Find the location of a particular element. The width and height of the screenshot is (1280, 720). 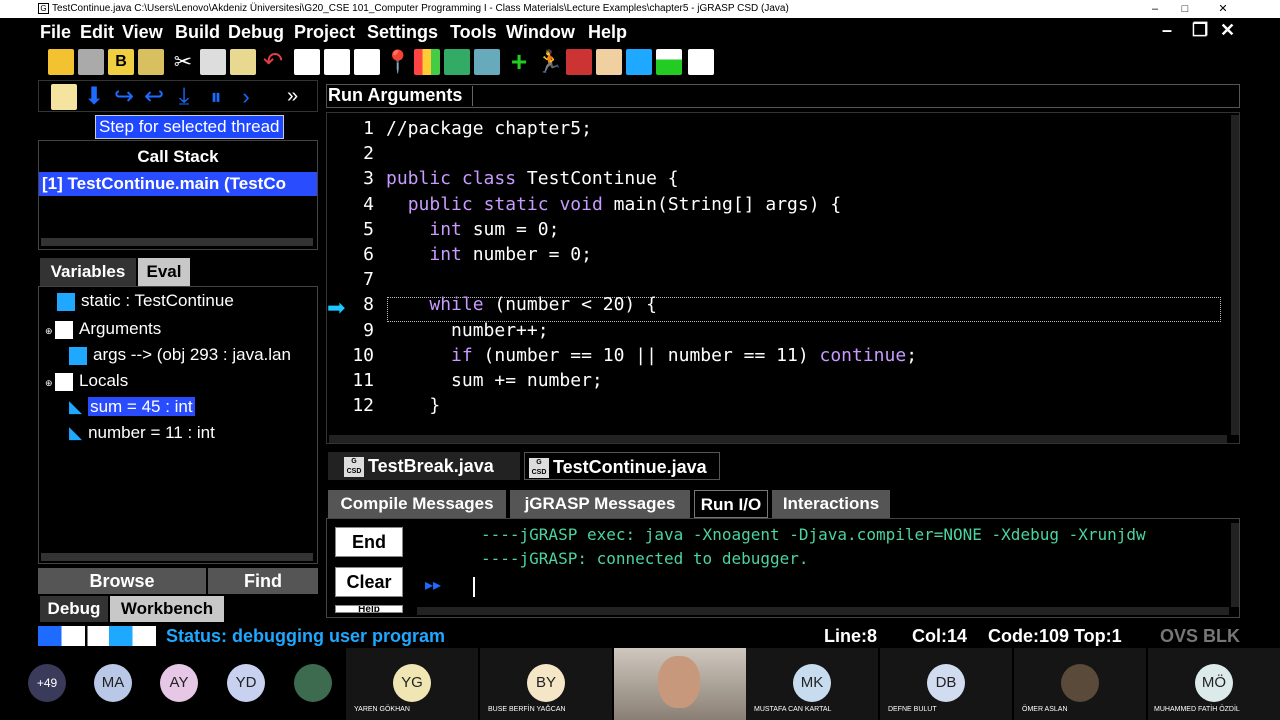

status-icons is located at coordinates (97, 636).